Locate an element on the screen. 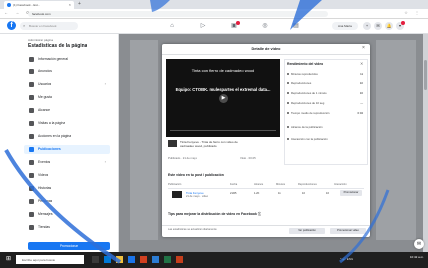  powerpoint-icon is located at coordinates (179, 259).